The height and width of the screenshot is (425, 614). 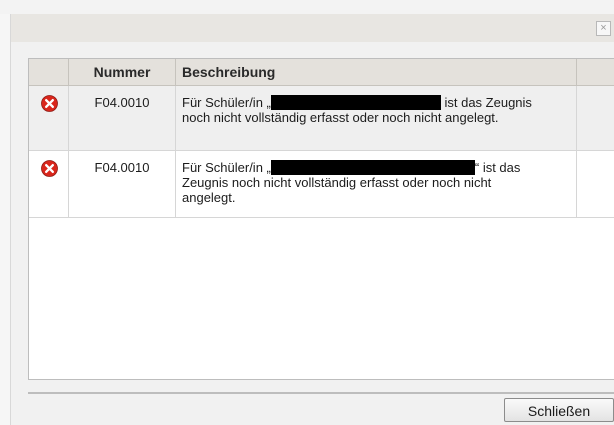 I want to click on background-left-edge, so click(x=5, y=219).